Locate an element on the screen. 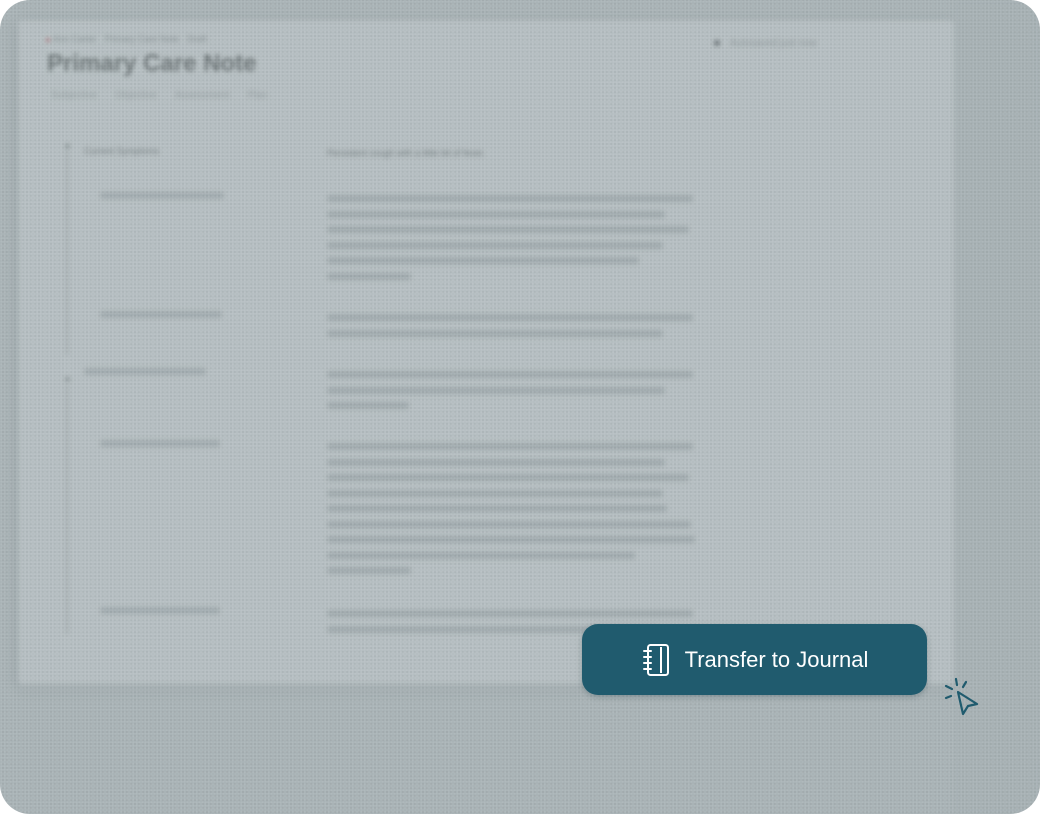  breadcrumb: Ann Carter Primary Care Note Draft is located at coordinates (126, 39).